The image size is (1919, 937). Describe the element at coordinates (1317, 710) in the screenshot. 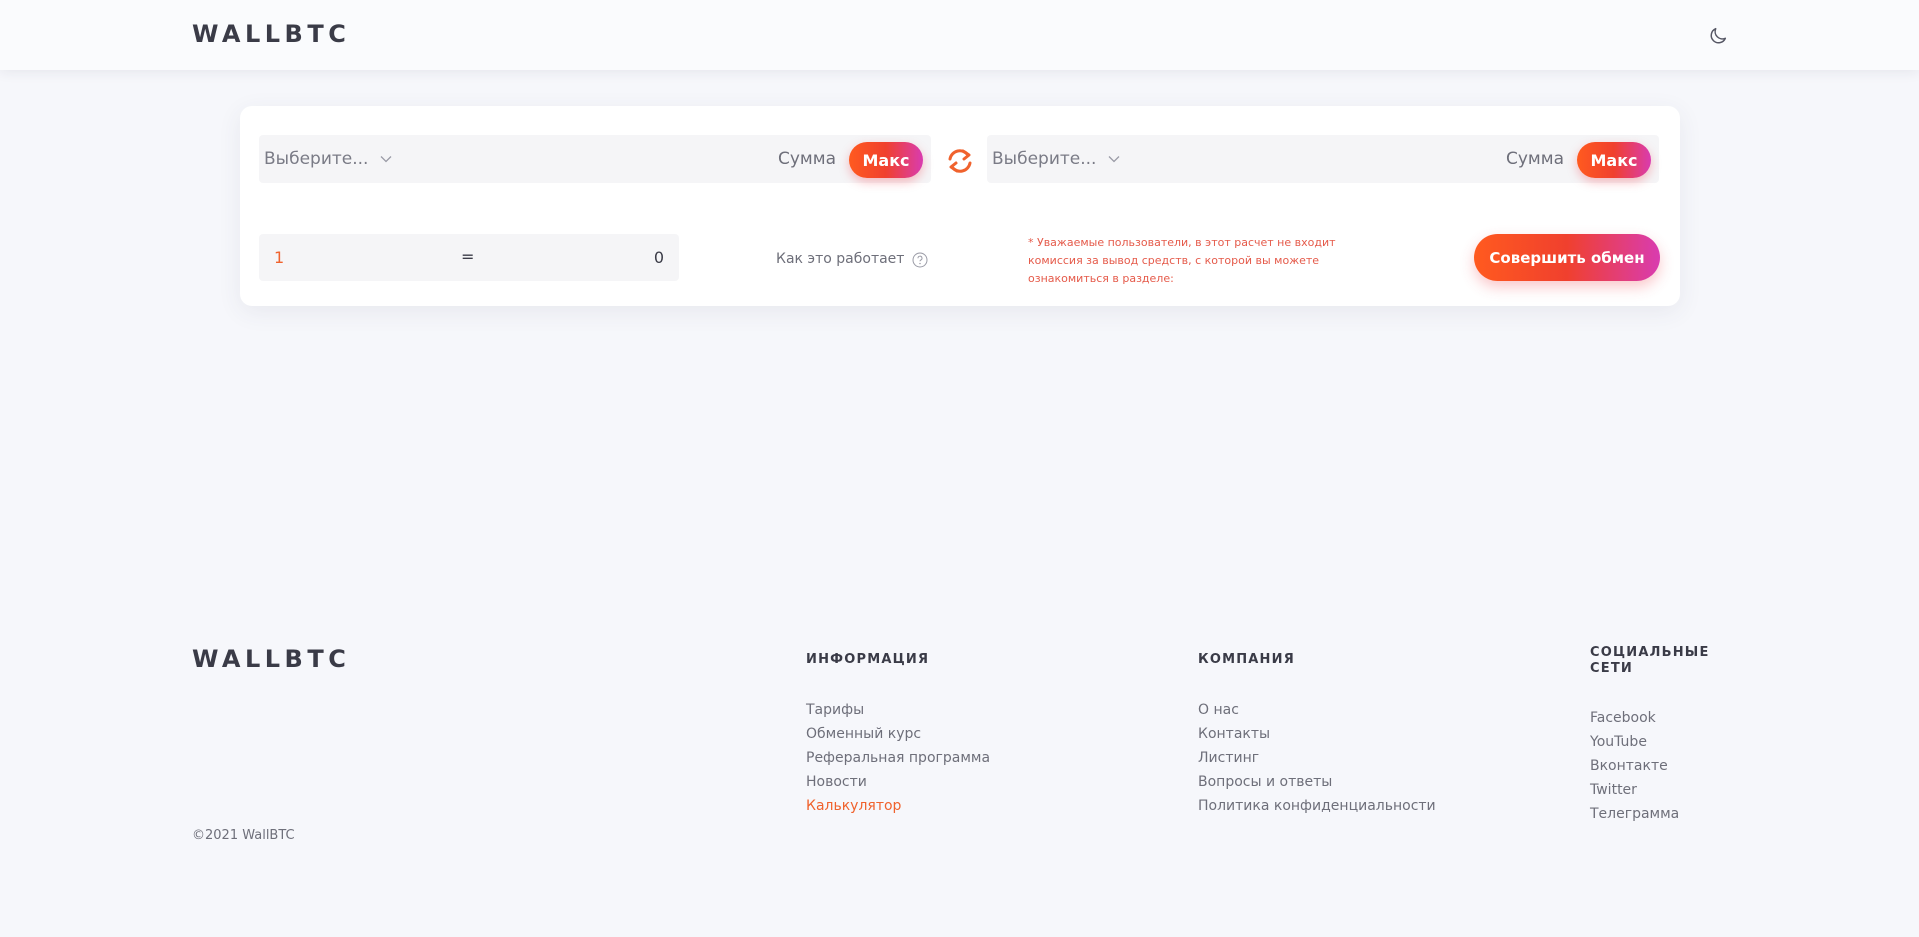

I see `footer-link-about: О нас` at that location.